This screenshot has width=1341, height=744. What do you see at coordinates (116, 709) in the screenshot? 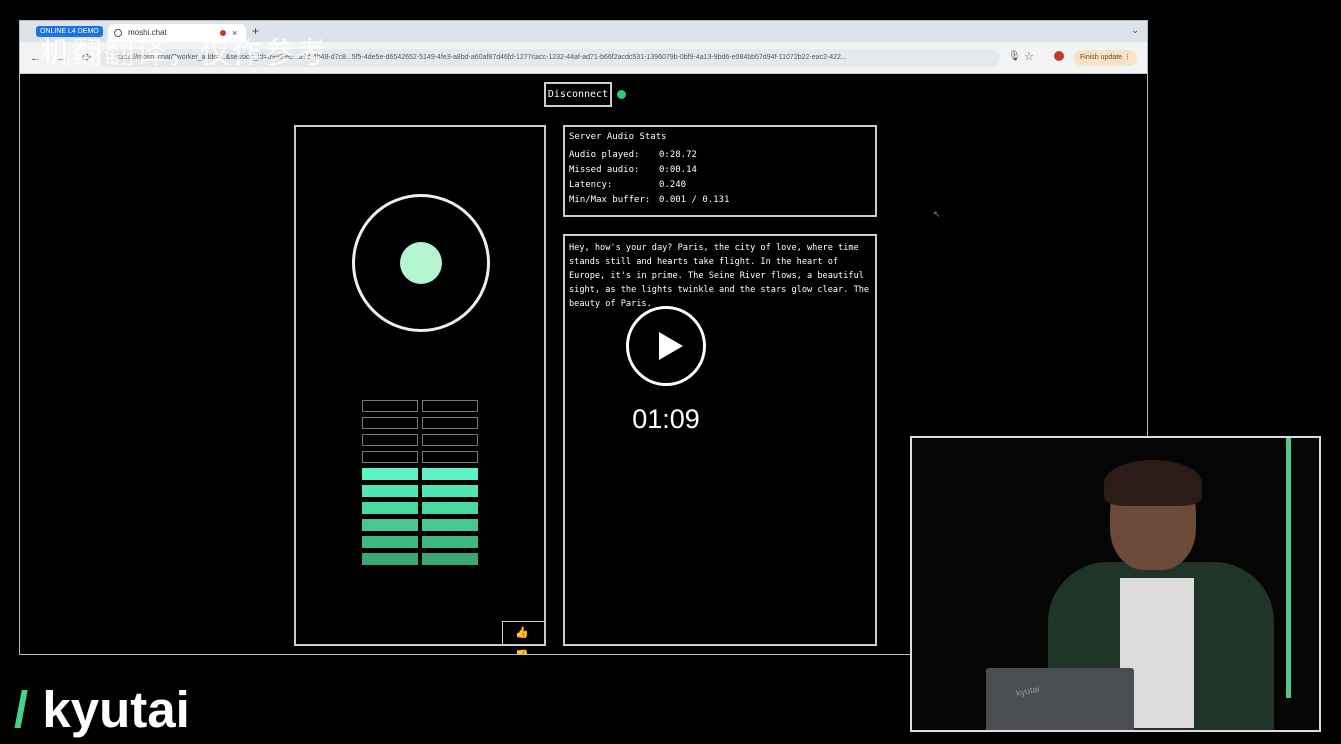
I see `logo-wordmark: kyutai` at bounding box center [116, 709].